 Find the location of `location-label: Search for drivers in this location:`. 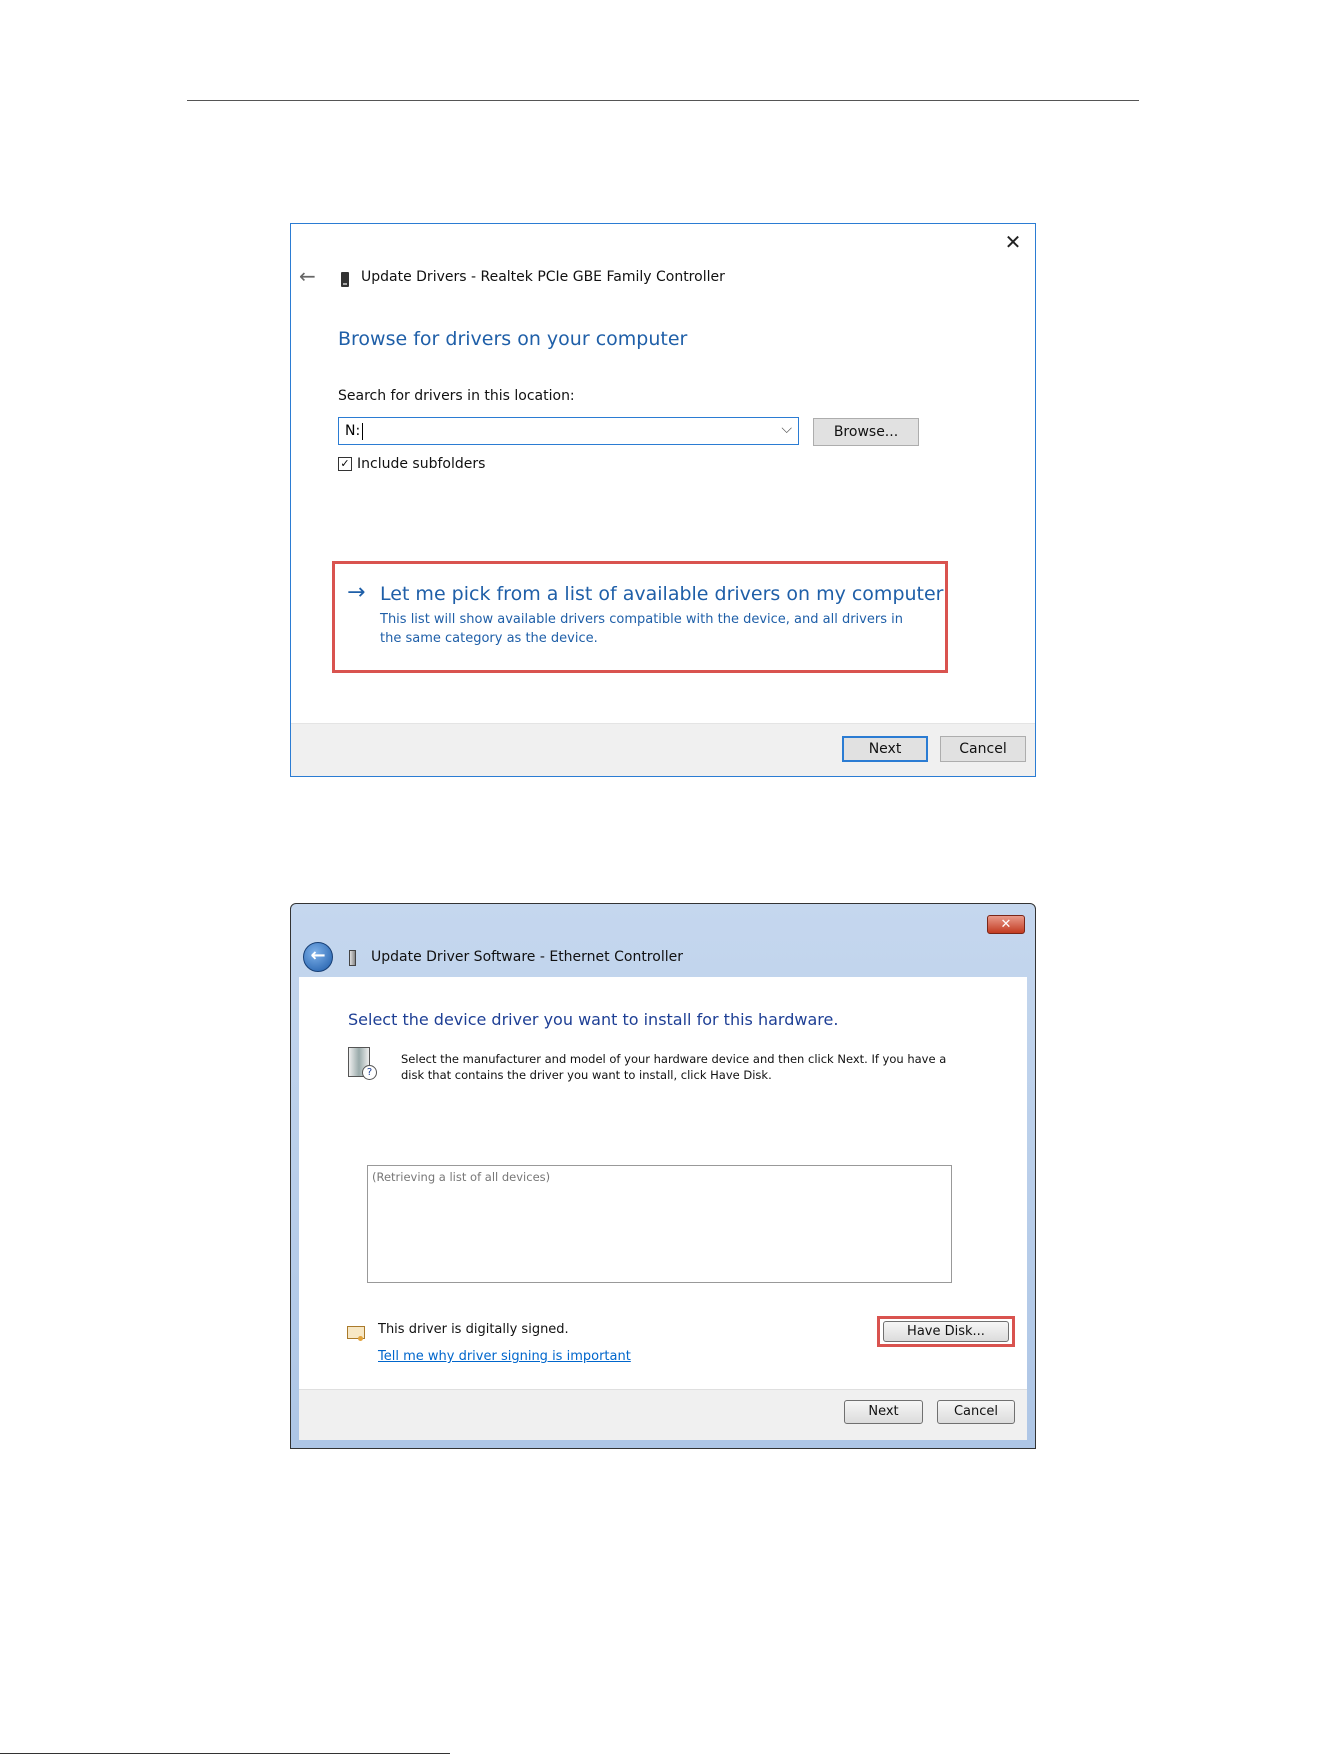

location-label: Search for drivers in this location: is located at coordinates (456, 396).